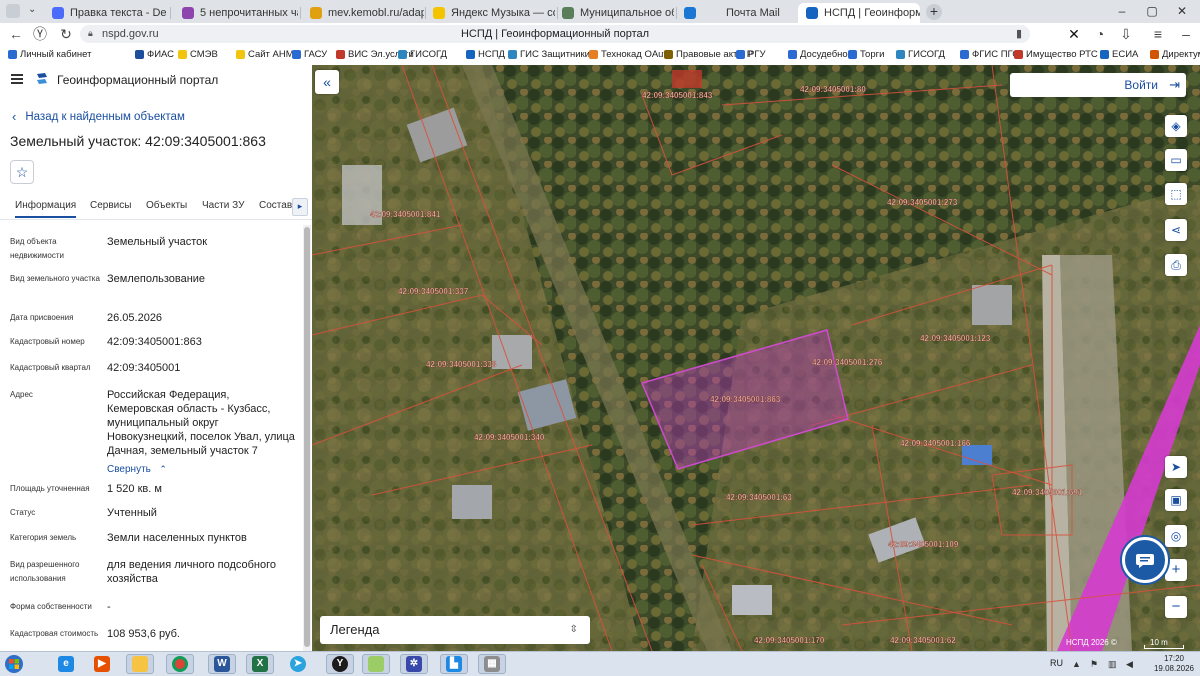 This screenshot has width=1200, height=676. I want to click on bookmark-item: ФГИС ПГС, so click(989, 54).